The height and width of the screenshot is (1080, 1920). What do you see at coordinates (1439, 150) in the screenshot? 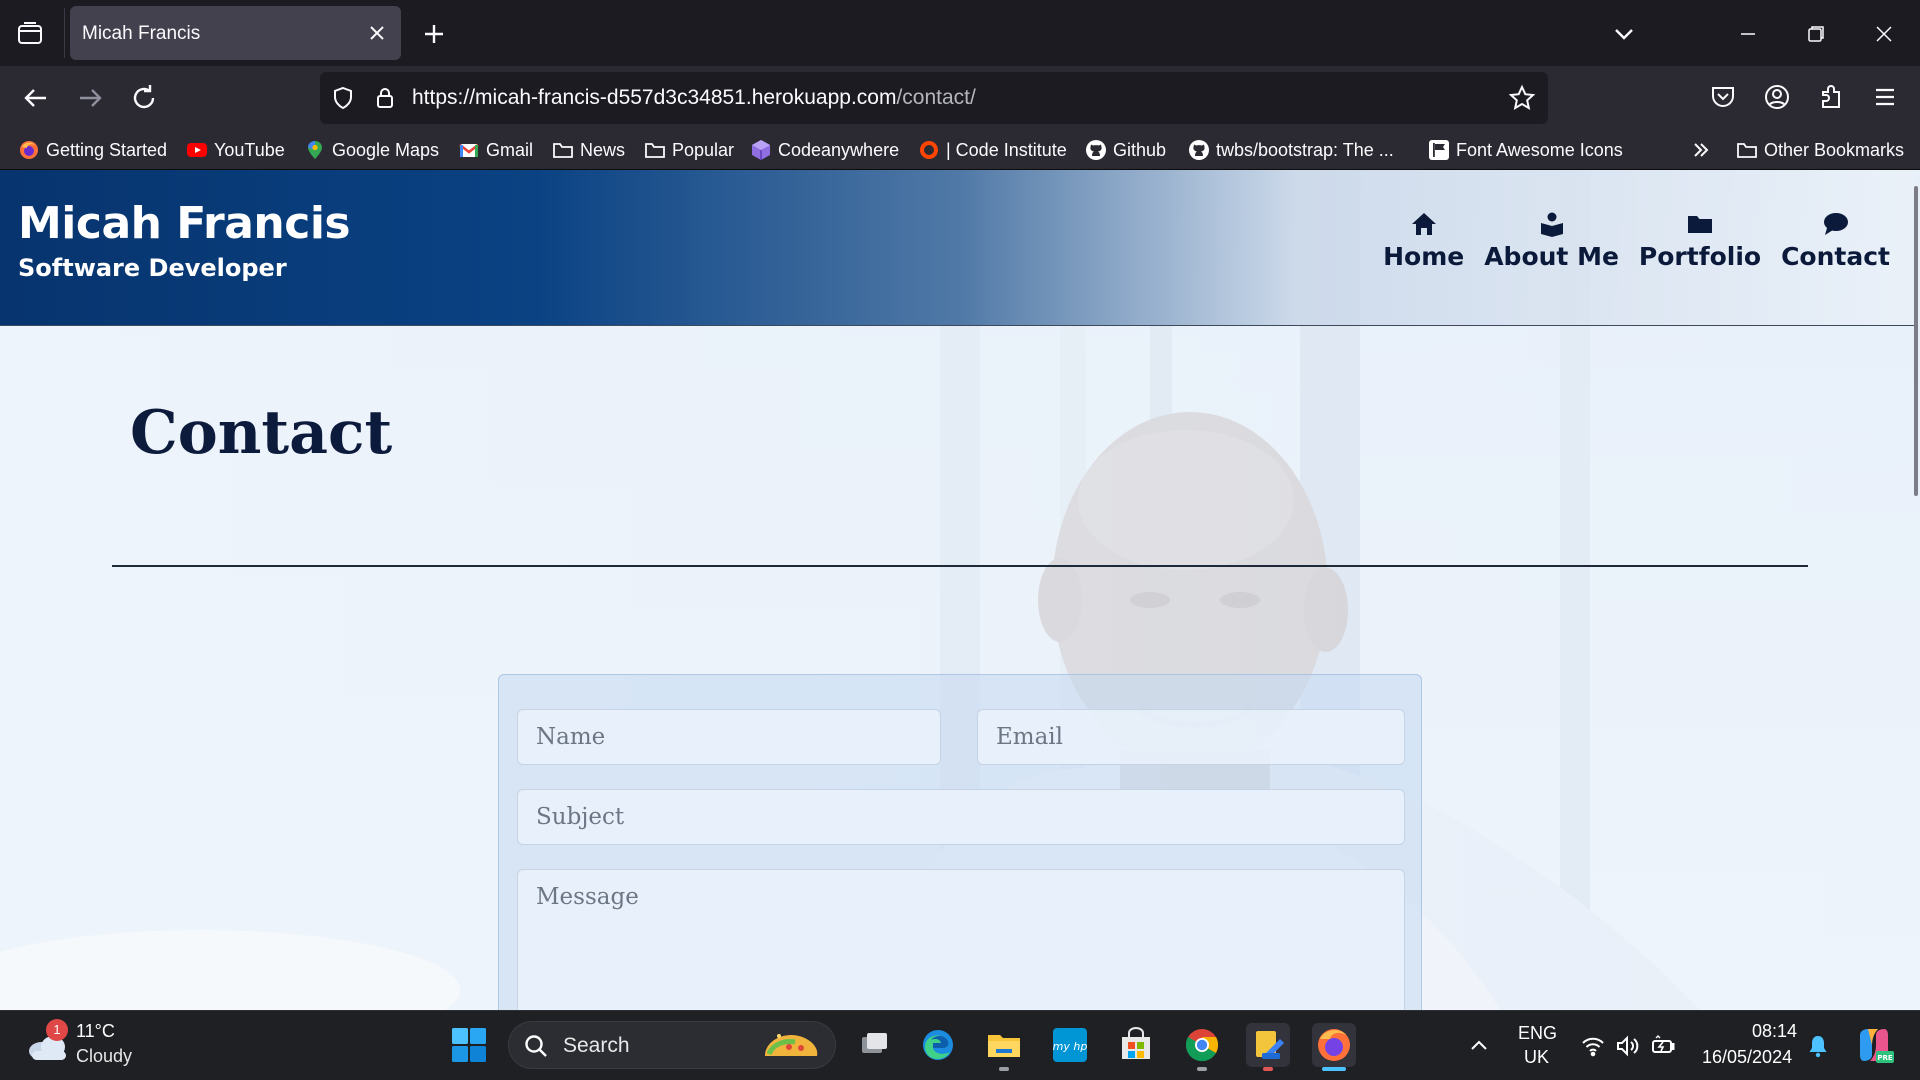
I see `flag-icon` at bounding box center [1439, 150].